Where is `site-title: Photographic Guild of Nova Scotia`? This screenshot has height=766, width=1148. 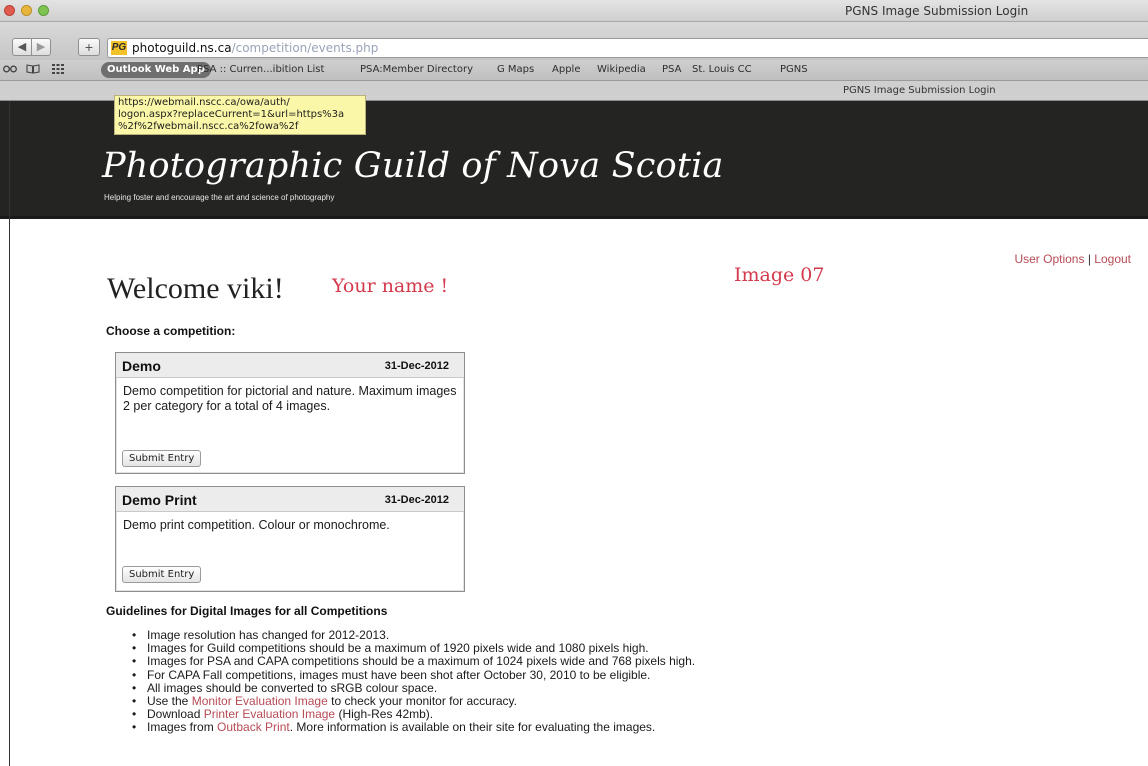 site-title: Photographic Guild of Nova Scotia is located at coordinates (413, 166).